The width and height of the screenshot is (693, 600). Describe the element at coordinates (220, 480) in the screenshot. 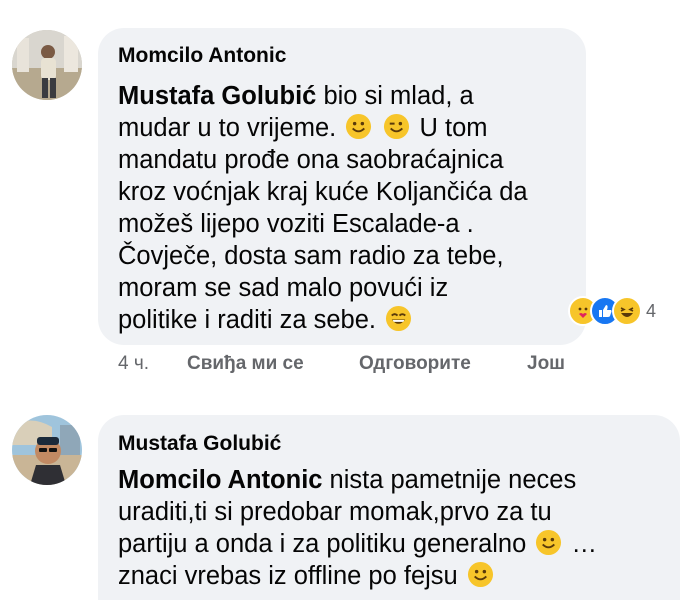

I see `mention-link: Momcilo Antonic` at that location.